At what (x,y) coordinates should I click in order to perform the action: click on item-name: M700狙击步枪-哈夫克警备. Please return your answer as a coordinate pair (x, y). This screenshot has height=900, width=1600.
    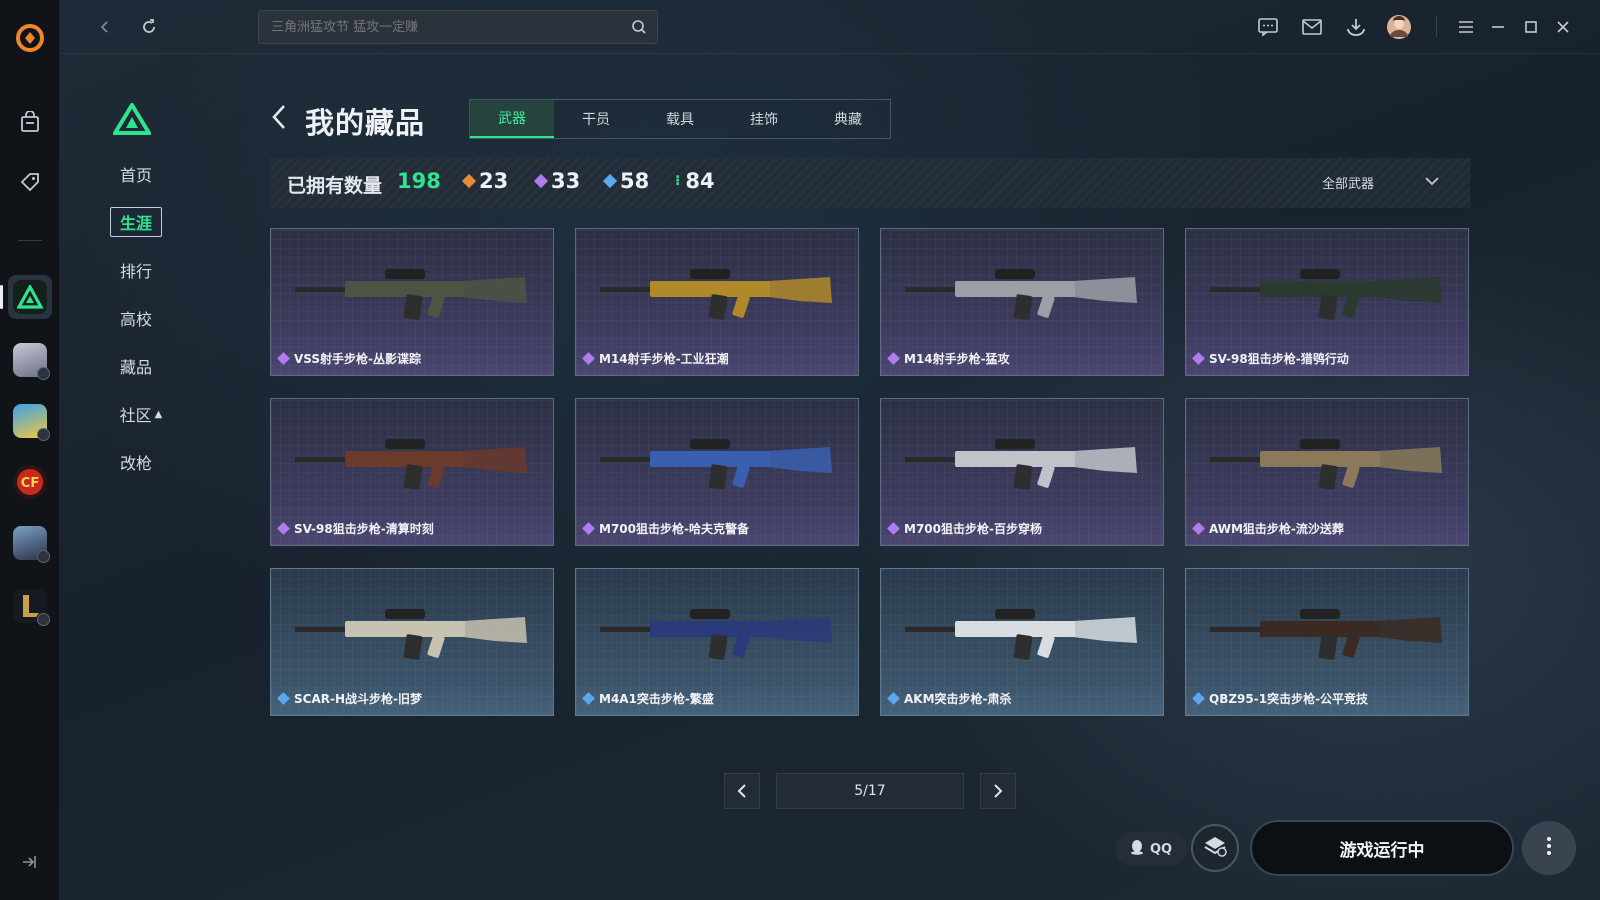
    Looking at the image, I should click on (665, 528).